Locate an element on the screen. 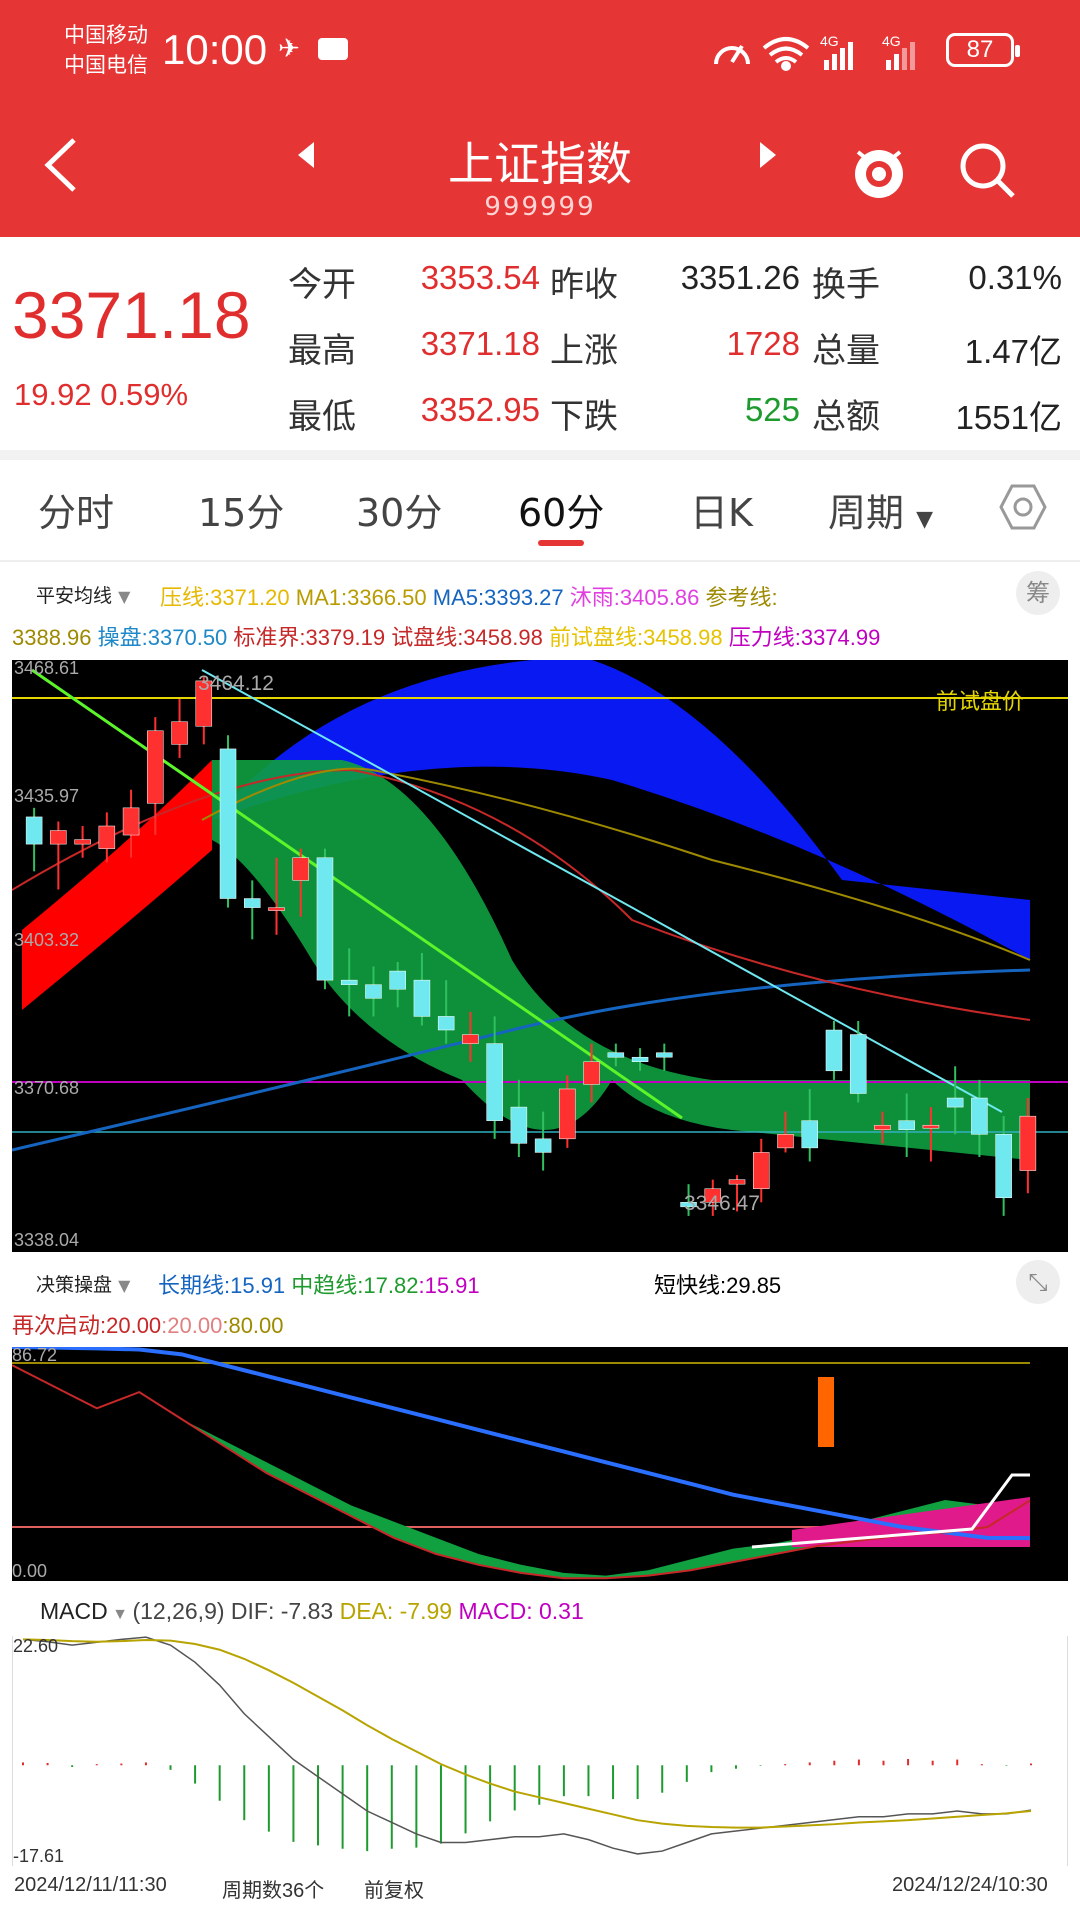 This screenshot has width=1080, height=1906. decision-legend-row2: 再次启动:20.00:20.00:80.00 is located at coordinates (148, 1324).